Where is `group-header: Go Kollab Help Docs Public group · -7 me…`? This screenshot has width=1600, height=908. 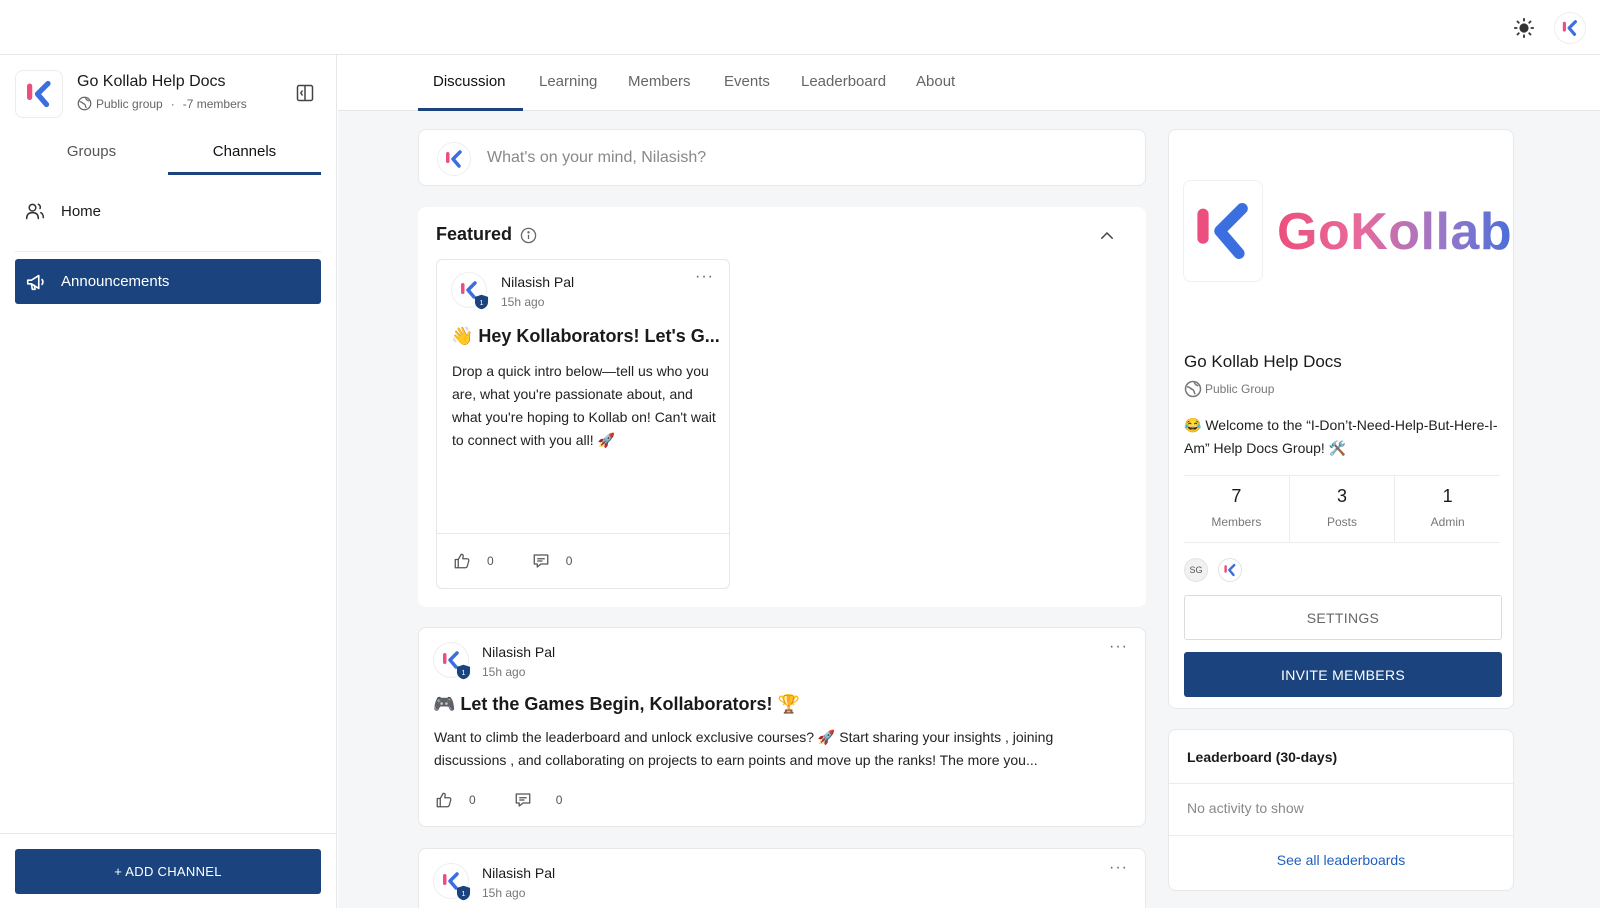 group-header: Go Kollab Help Docs Public group · -7 me… is located at coordinates (170, 95).